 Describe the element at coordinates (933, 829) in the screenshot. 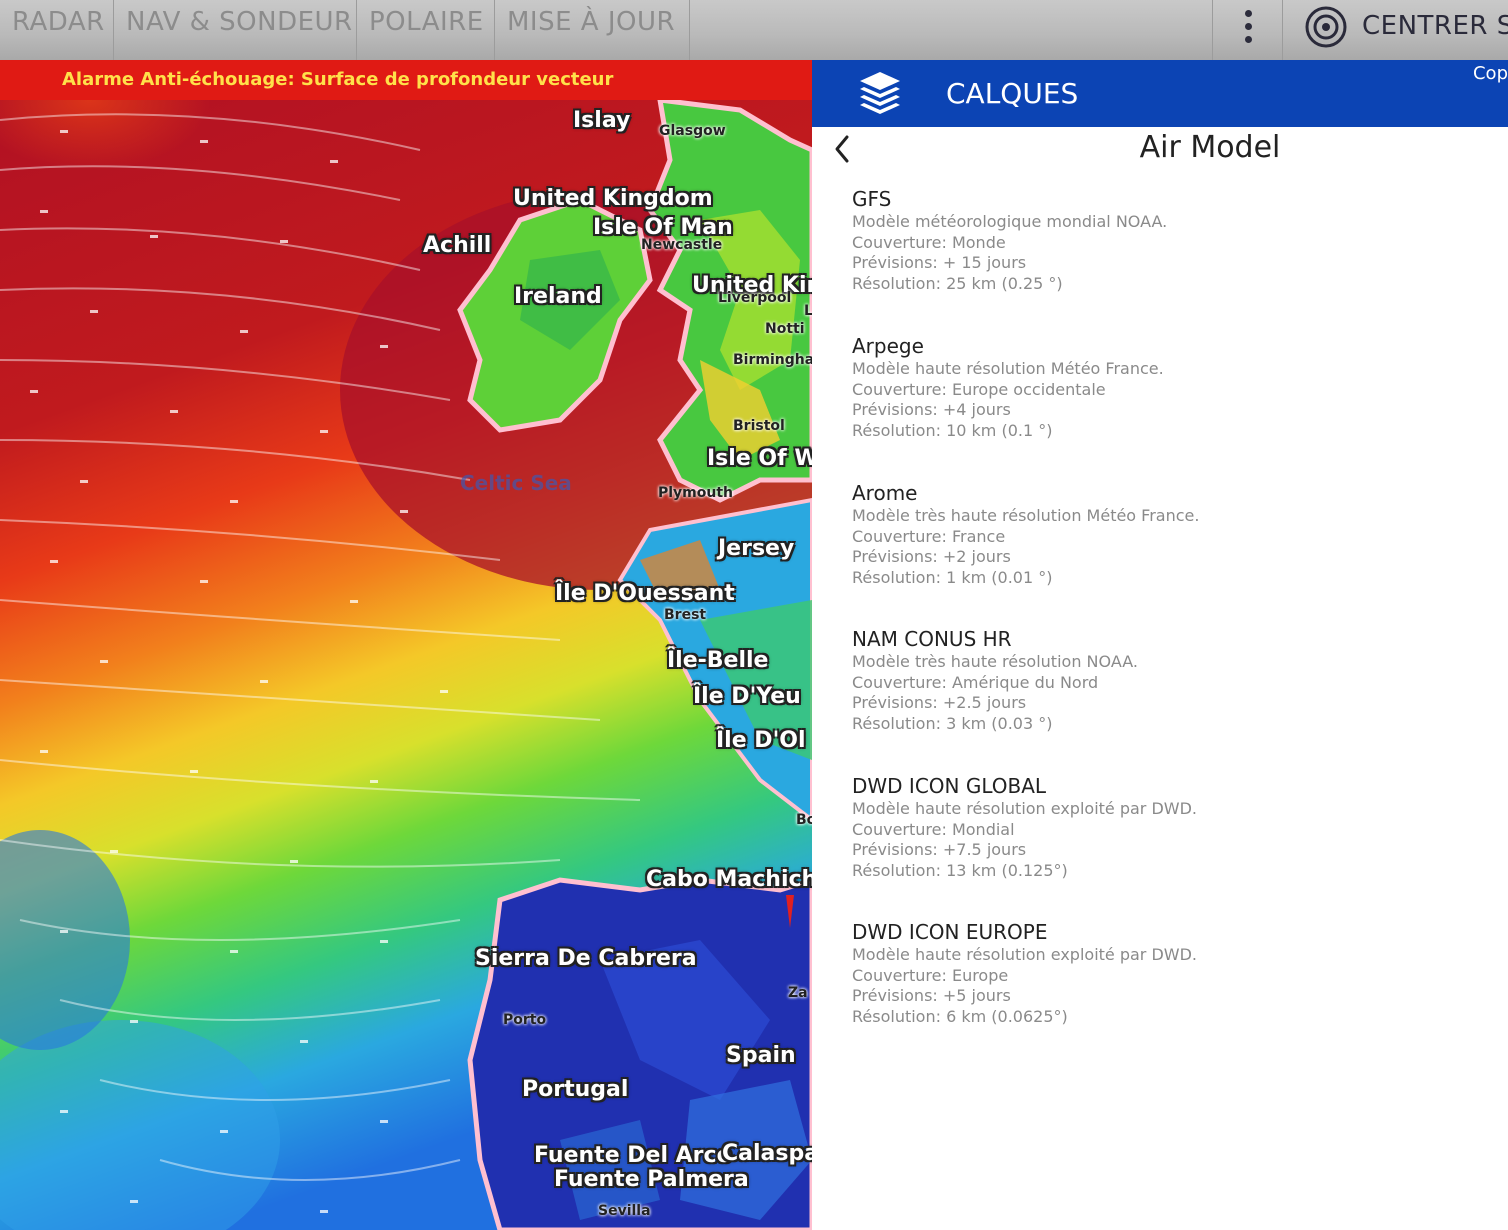

I see `model-coverage: Couverture: Mondial` at that location.